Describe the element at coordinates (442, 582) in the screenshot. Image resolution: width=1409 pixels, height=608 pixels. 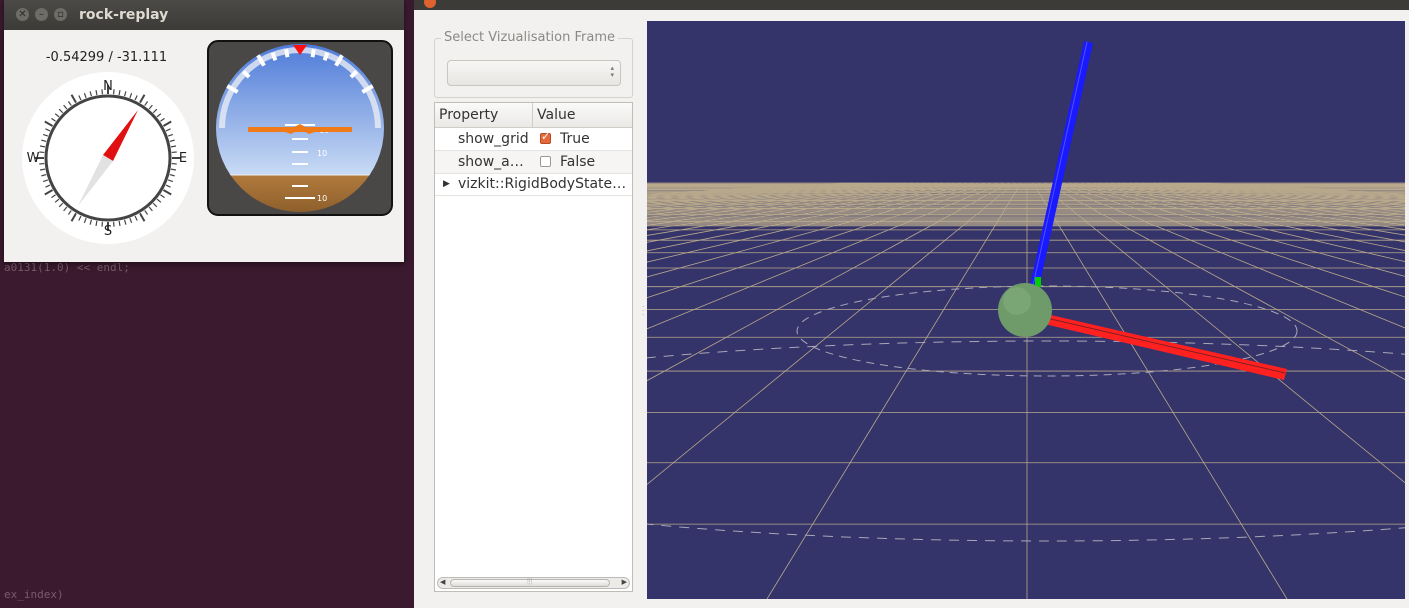
I see `scroll-left-icon: ◀` at that location.